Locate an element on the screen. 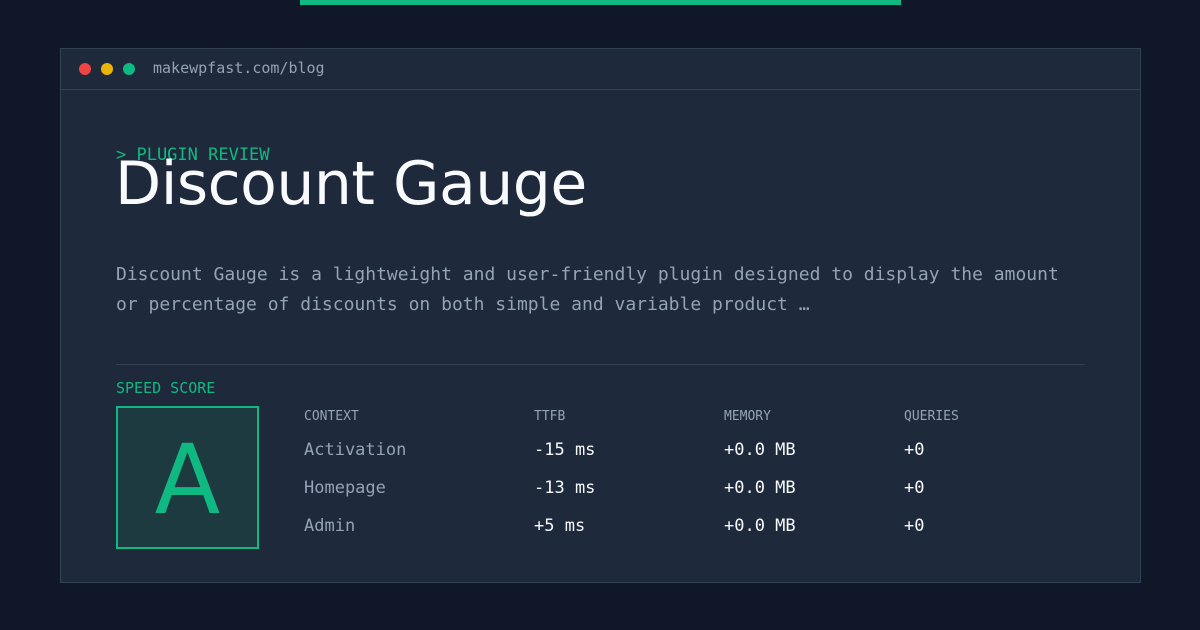 The width and height of the screenshot is (1200, 630). header-memory: MEMORY is located at coordinates (747, 416).